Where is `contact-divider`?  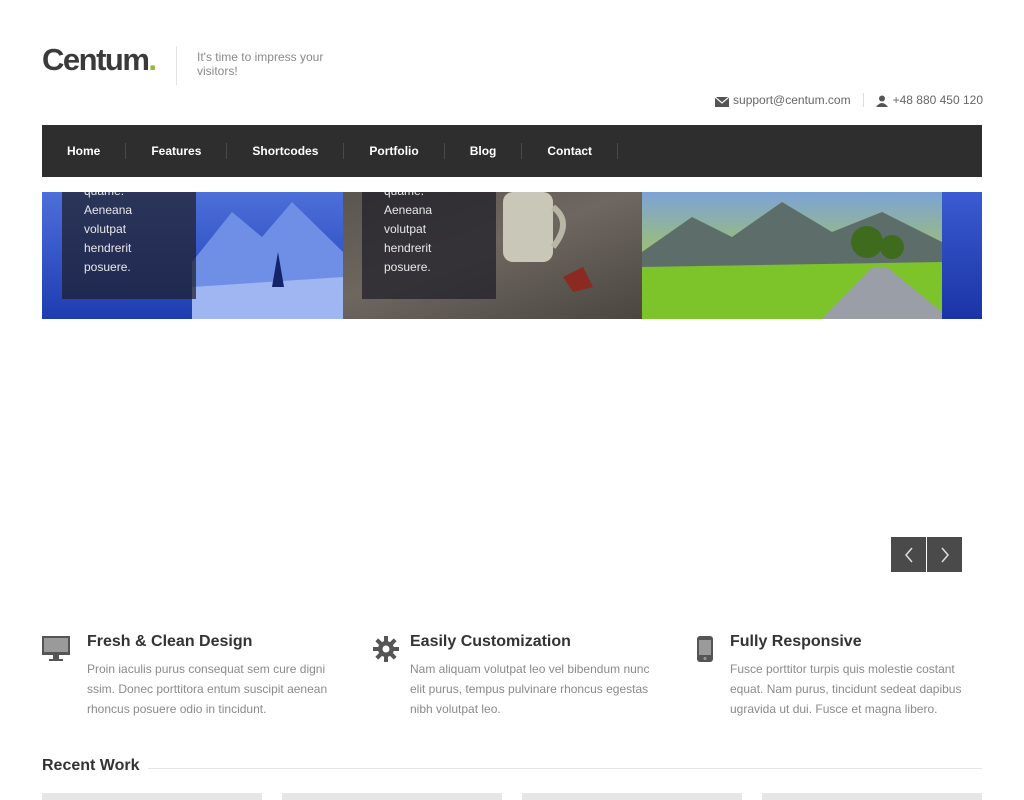
contact-divider is located at coordinates (863, 100).